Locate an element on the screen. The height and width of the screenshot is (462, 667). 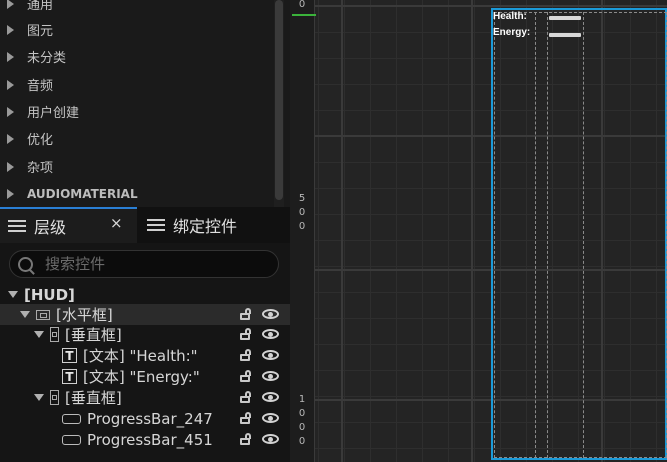
tree-node-label: [HUD] is located at coordinates (49, 294).